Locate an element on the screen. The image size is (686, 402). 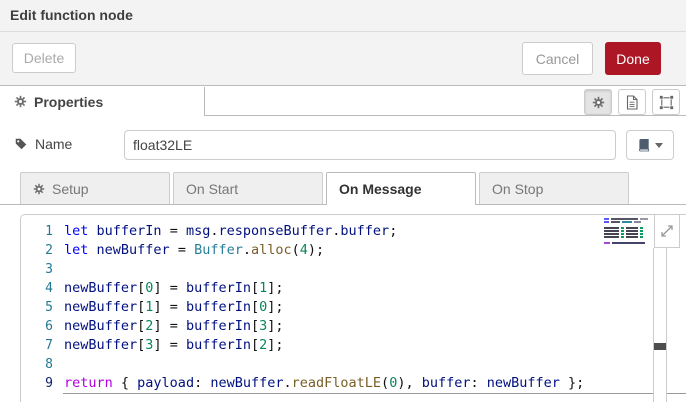
tab-on-stop: On Stop is located at coordinates (554, 188).